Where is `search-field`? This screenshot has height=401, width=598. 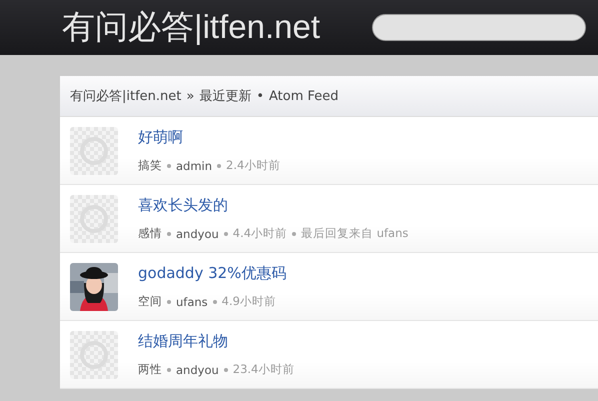 search-field is located at coordinates (479, 27).